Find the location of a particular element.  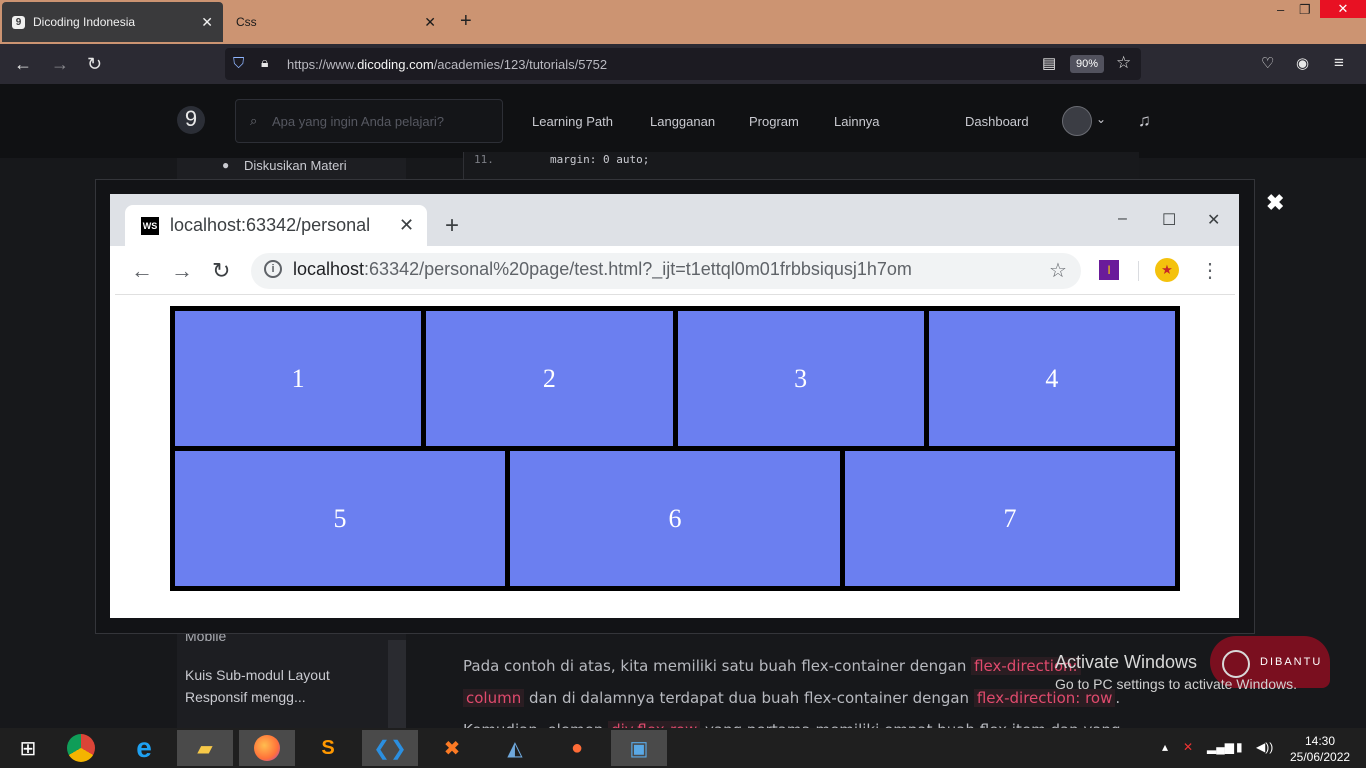

shield-icon: ⛉ is located at coordinates (238, 63).